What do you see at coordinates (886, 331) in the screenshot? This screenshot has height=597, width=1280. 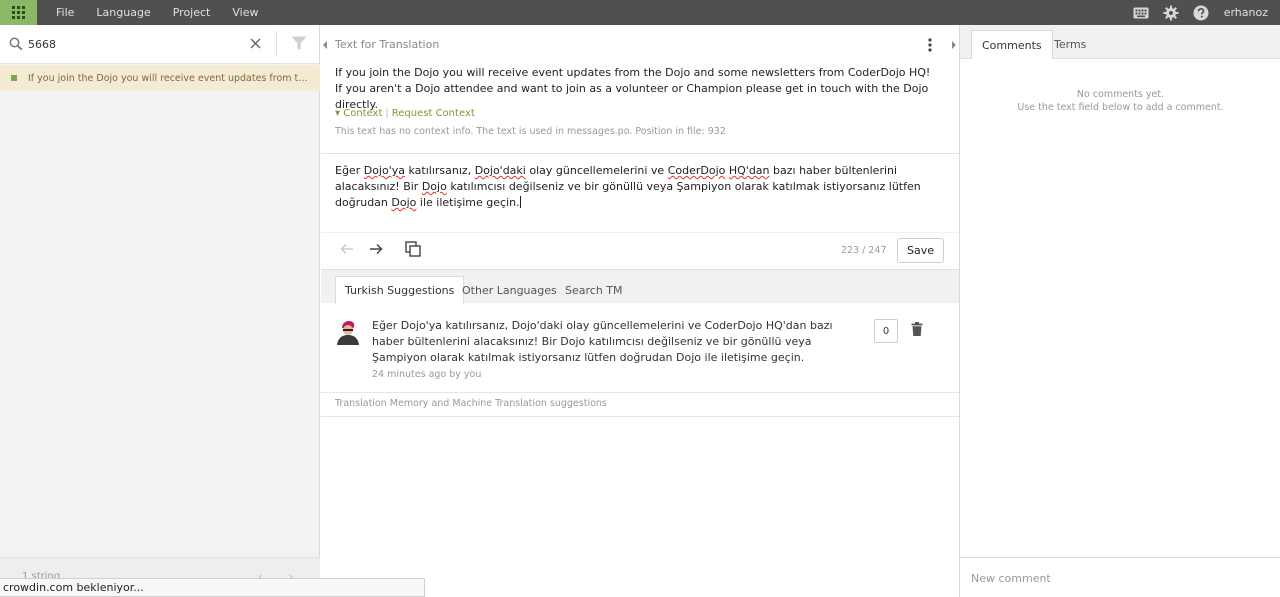 I see `vote-count-button: 0` at bounding box center [886, 331].